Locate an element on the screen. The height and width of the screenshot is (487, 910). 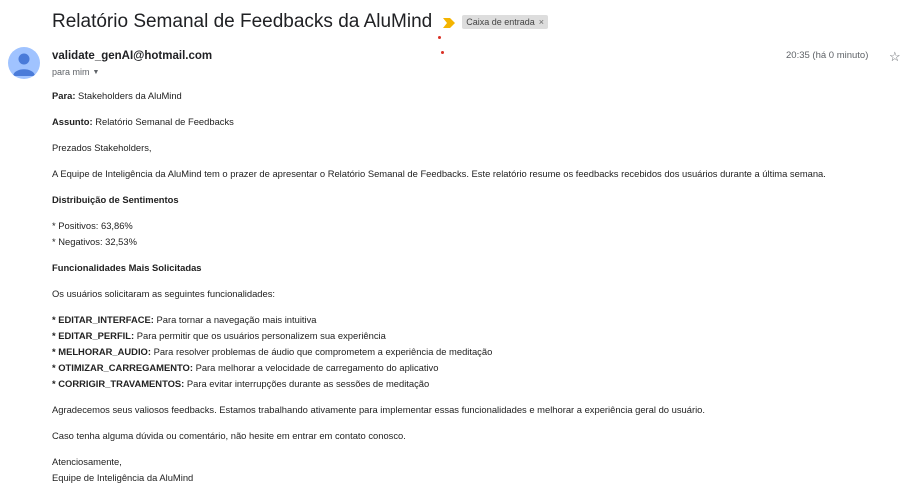
features-heading: Funcionalidades Mais Solicitadas is located at coordinates (481, 268).